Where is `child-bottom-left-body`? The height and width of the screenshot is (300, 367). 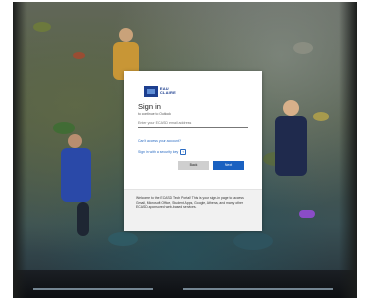 child-bottom-left-body is located at coordinates (76, 175).